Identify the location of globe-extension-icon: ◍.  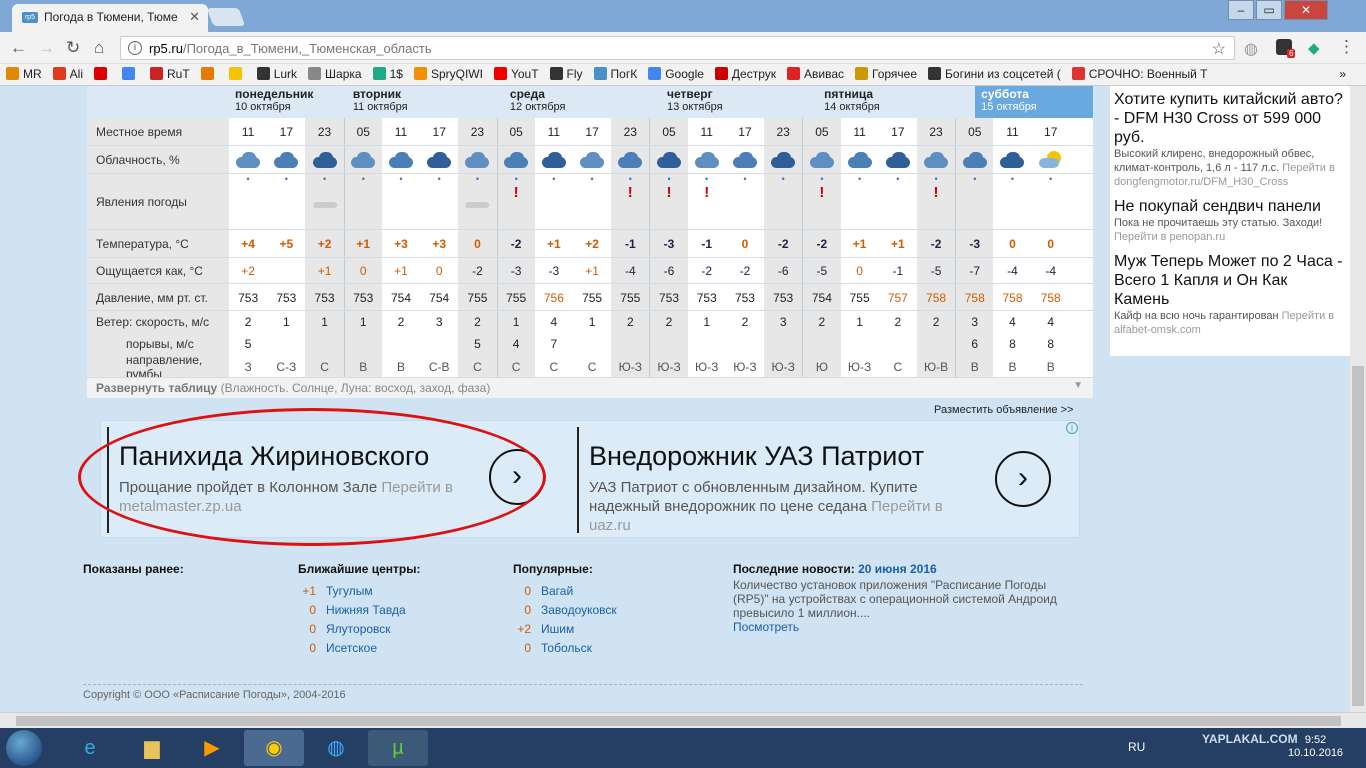
(1251, 49).